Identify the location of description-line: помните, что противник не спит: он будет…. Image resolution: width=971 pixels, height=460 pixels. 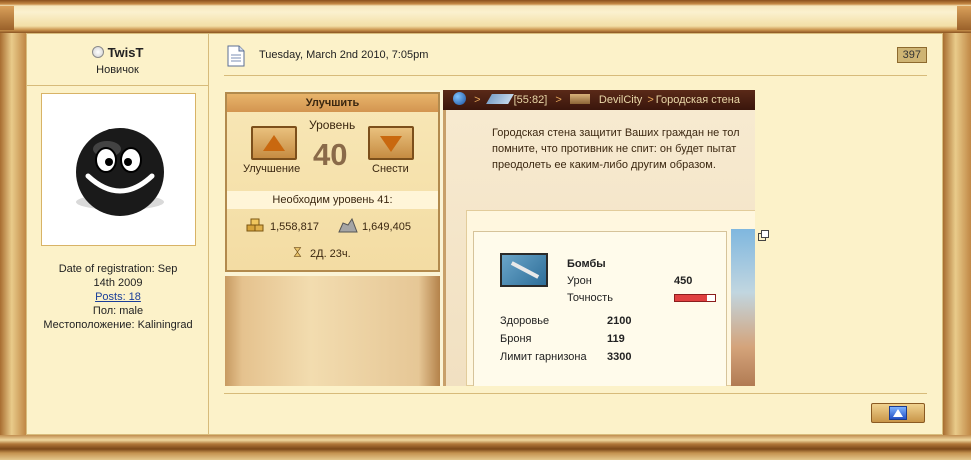
(614, 149).